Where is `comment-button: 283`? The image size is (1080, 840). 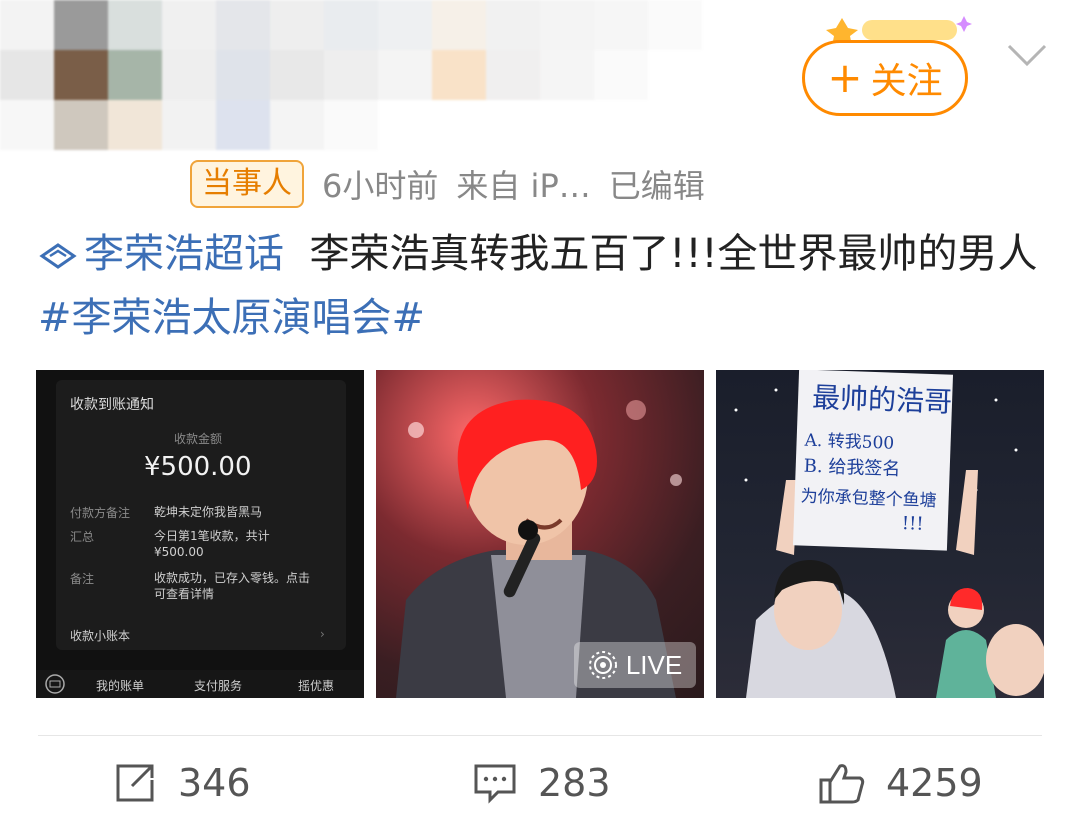
comment-button: 283 is located at coordinates (541, 783).